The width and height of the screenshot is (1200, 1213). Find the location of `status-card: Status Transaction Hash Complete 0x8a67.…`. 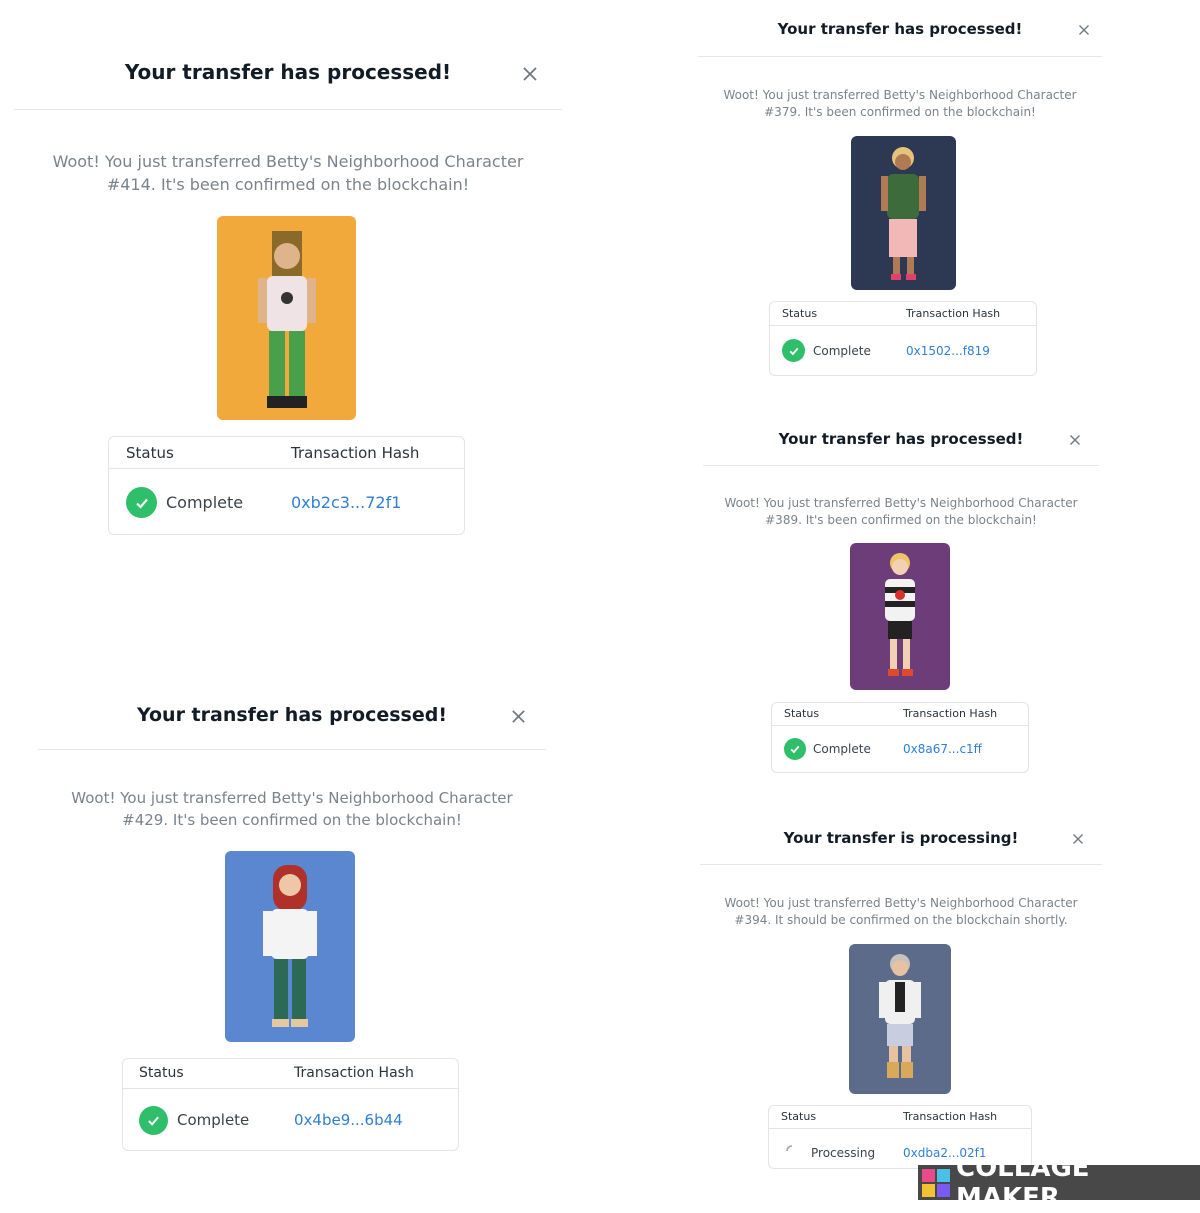

status-card: Status Transaction Hash Complete 0x8a67.… is located at coordinates (900, 737).